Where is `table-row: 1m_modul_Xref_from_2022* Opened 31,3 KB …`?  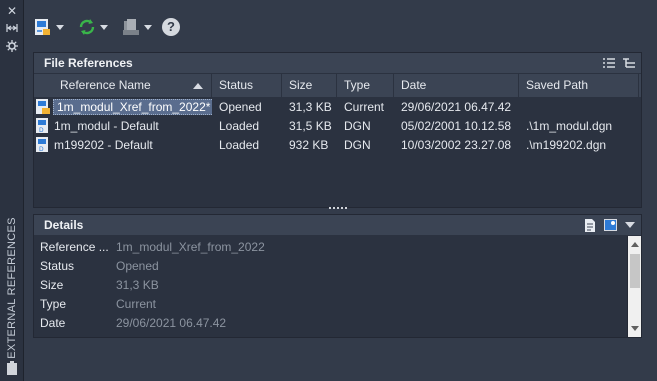 table-row: 1m_modul_Xref_from_2022* Opened 31,3 KB … is located at coordinates (337, 106).